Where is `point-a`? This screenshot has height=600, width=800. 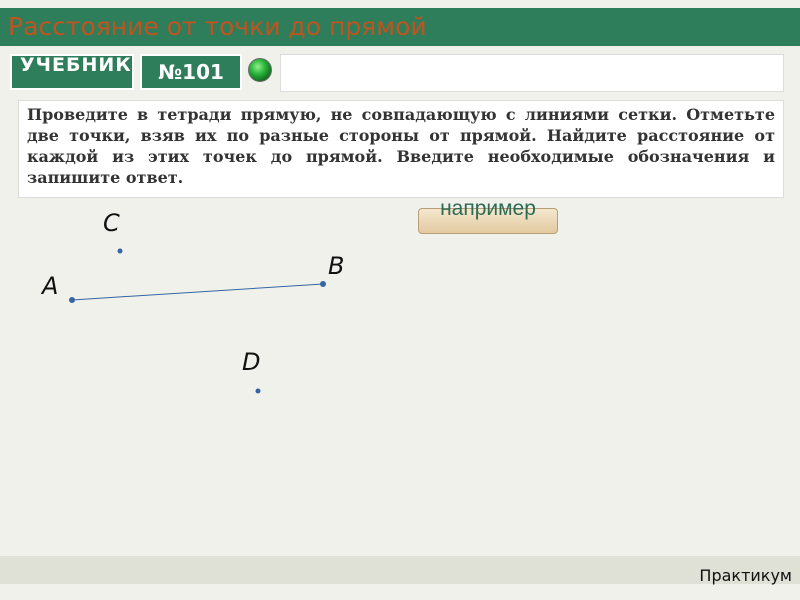 point-a is located at coordinates (72, 300).